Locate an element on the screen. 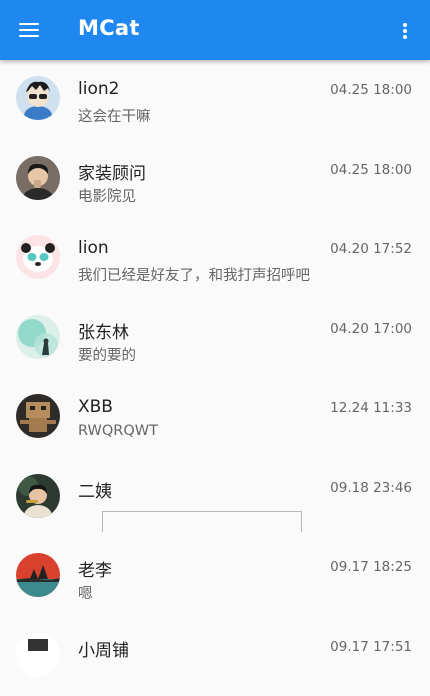 The image size is (430, 696). menu-icon is located at coordinates (29, 30).